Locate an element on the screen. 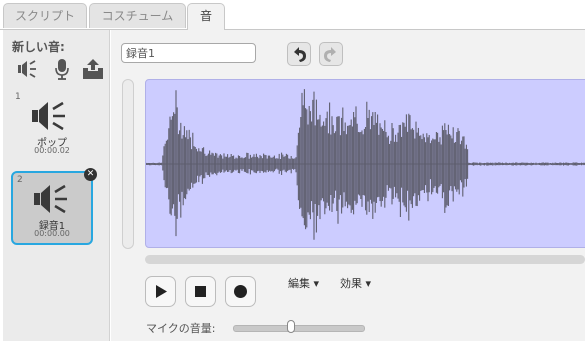  horizontal-scrollbar is located at coordinates (365, 259).